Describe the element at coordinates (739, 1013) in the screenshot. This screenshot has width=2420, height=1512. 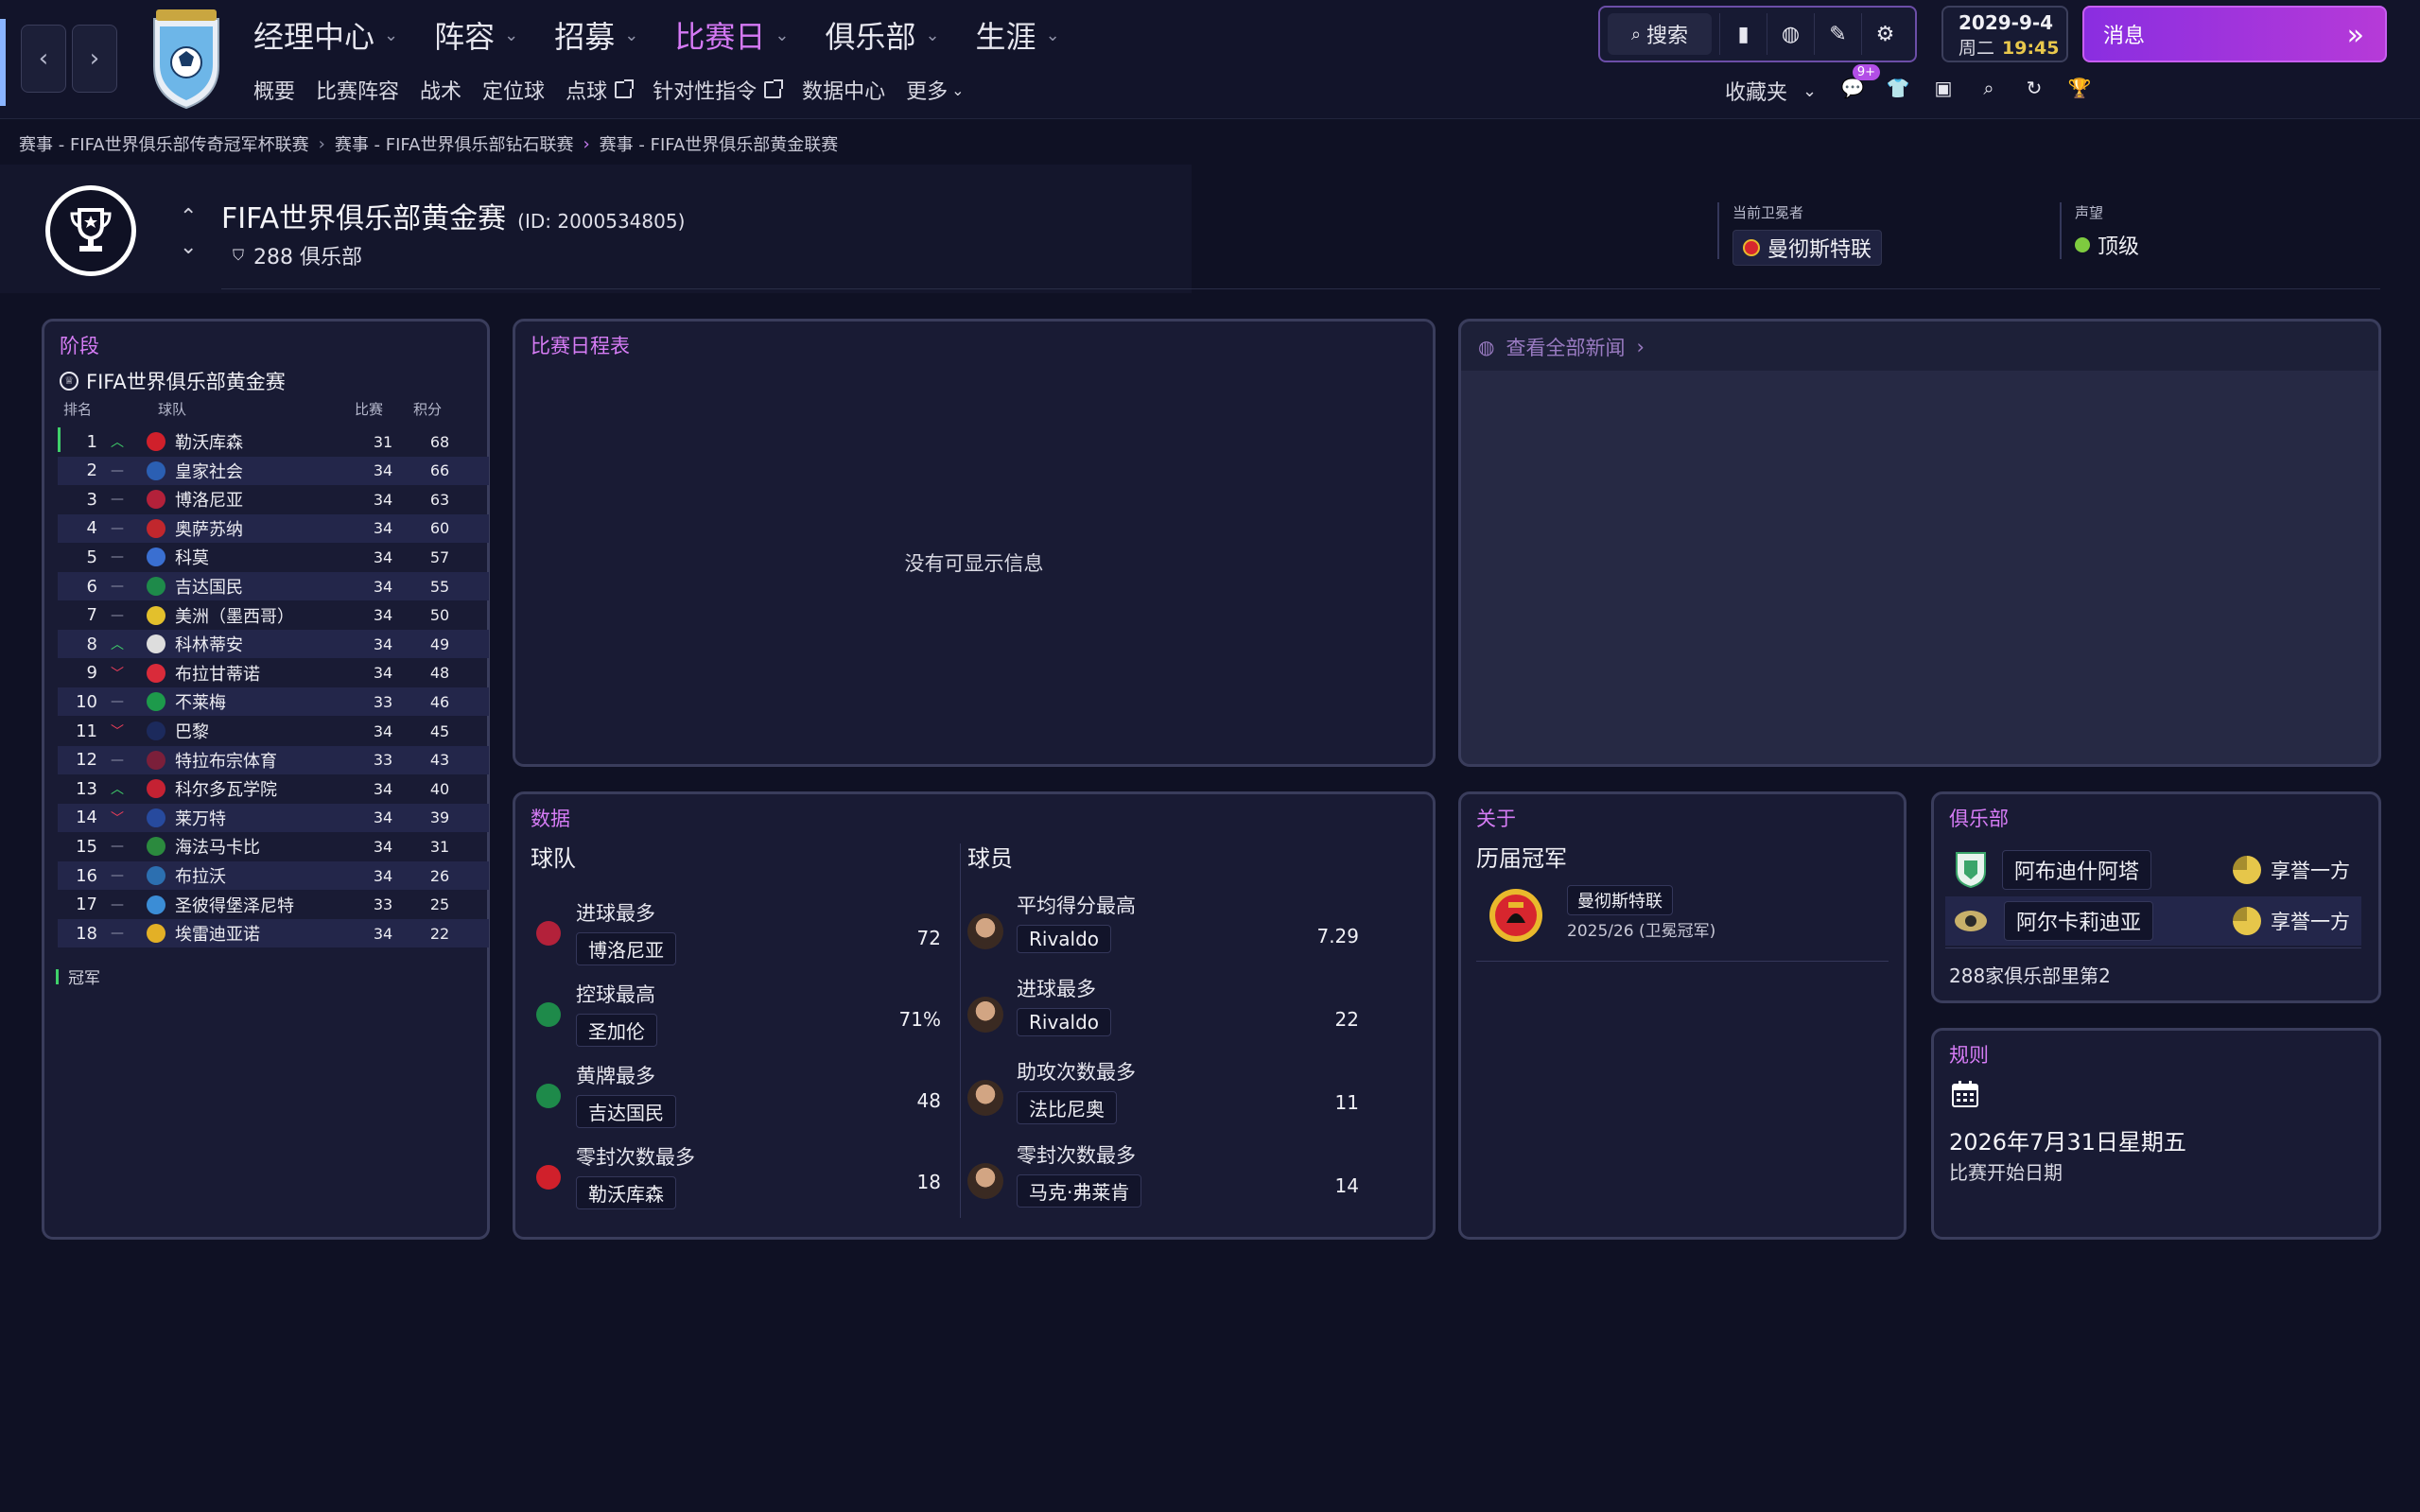
I see `team-stat: 控球最高 圣加伦 71%` at that location.